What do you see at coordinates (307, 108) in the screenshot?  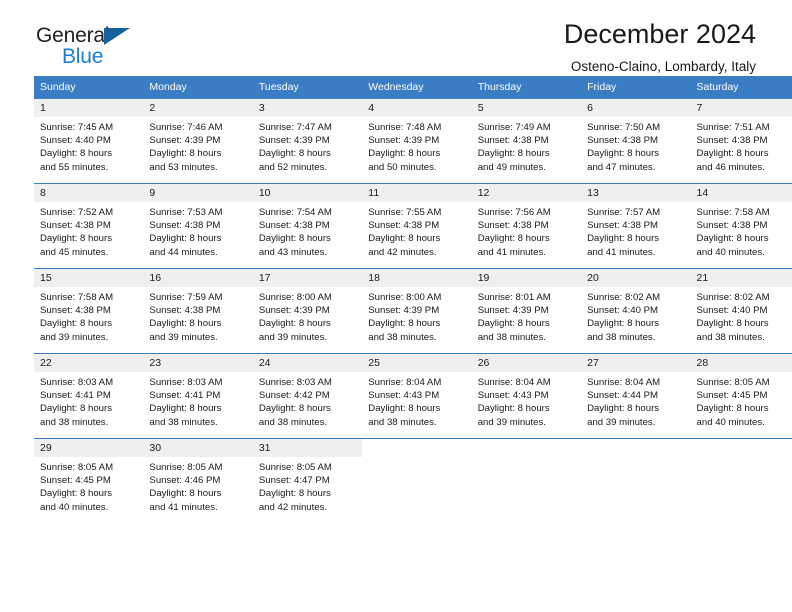 I see `day-number: 3` at bounding box center [307, 108].